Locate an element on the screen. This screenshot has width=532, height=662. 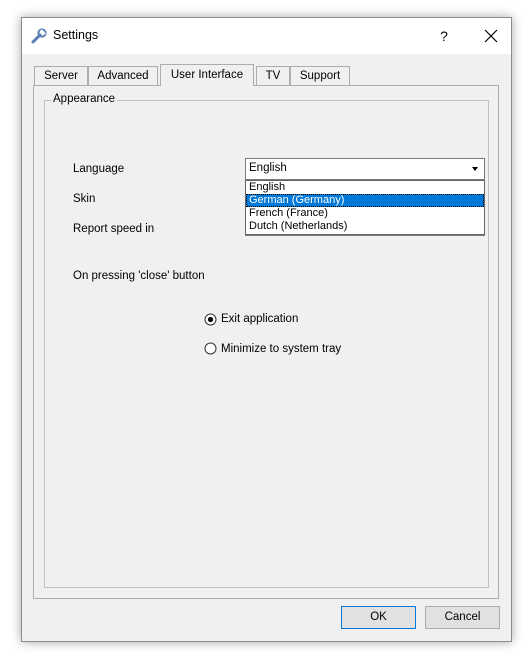
title-bar: Settings ? is located at coordinates (266, 36).